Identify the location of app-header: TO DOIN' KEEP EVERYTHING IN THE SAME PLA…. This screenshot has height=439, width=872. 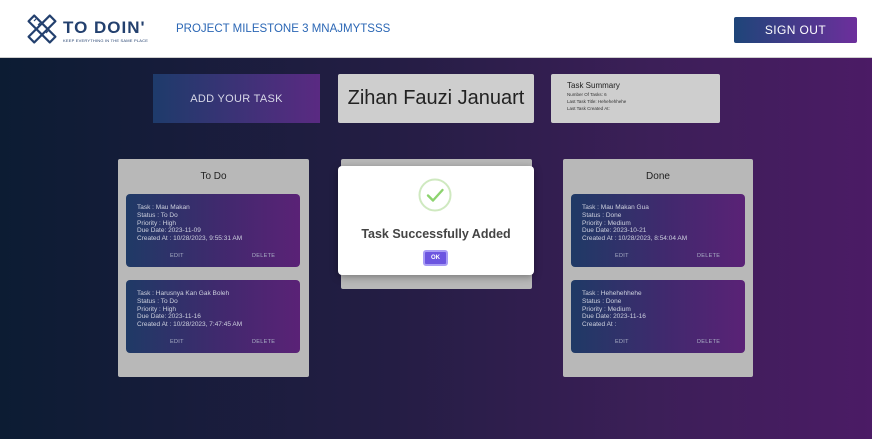
(436, 29).